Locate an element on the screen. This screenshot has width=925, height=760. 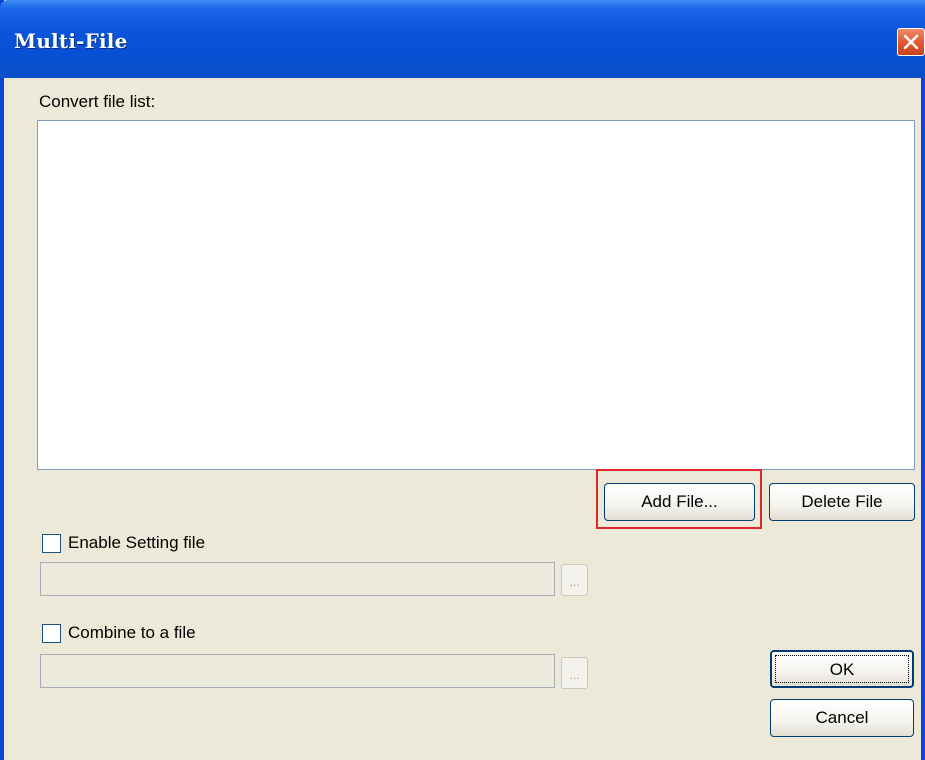
delete-file-button: Delete File is located at coordinates (842, 502).